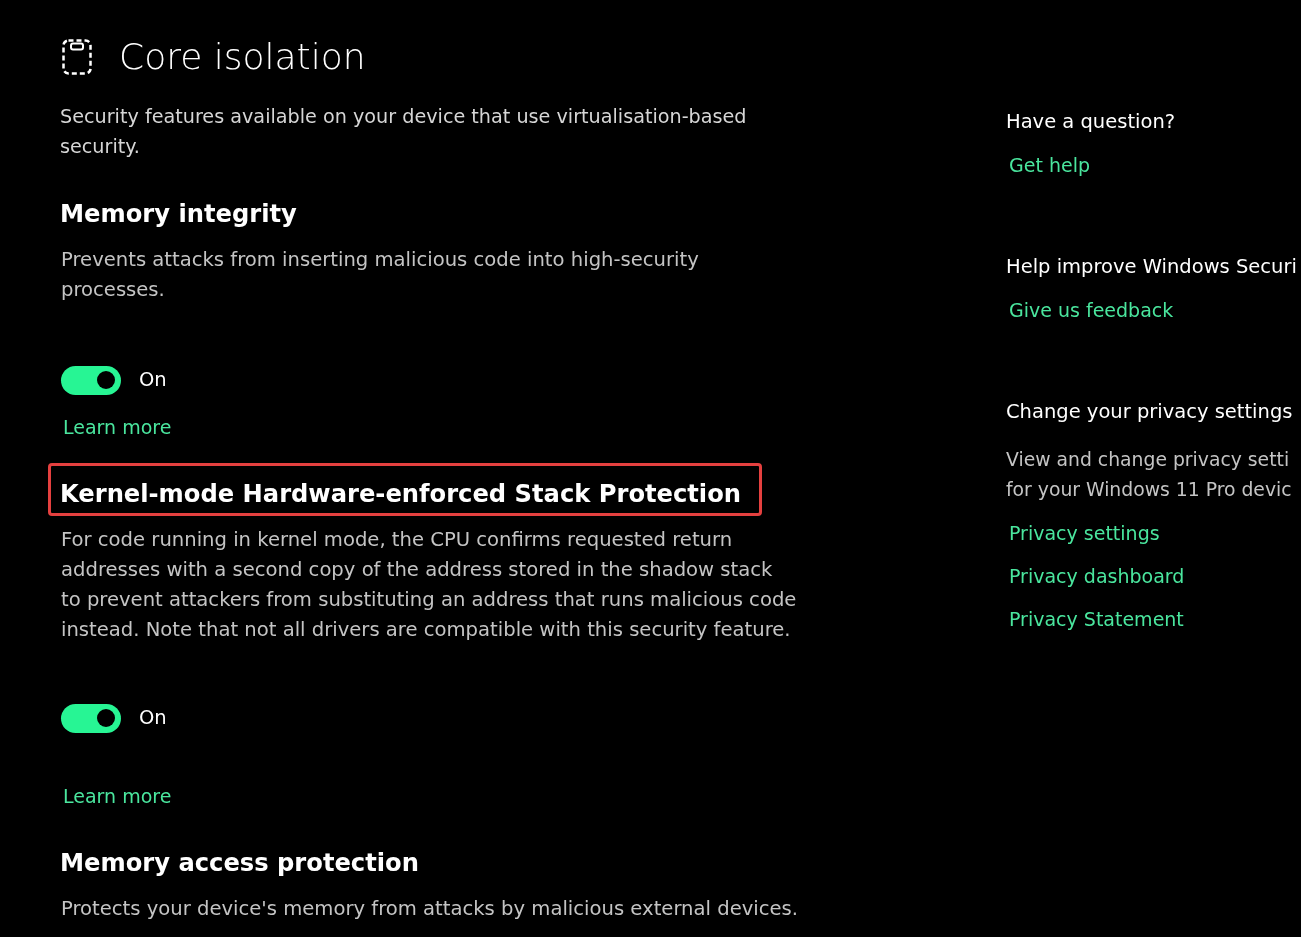 This screenshot has height=937, width=1301. Describe the element at coordinates (1096, 619) in the screenshot. I see `sidebar-link: Privacy Statement` at that location.